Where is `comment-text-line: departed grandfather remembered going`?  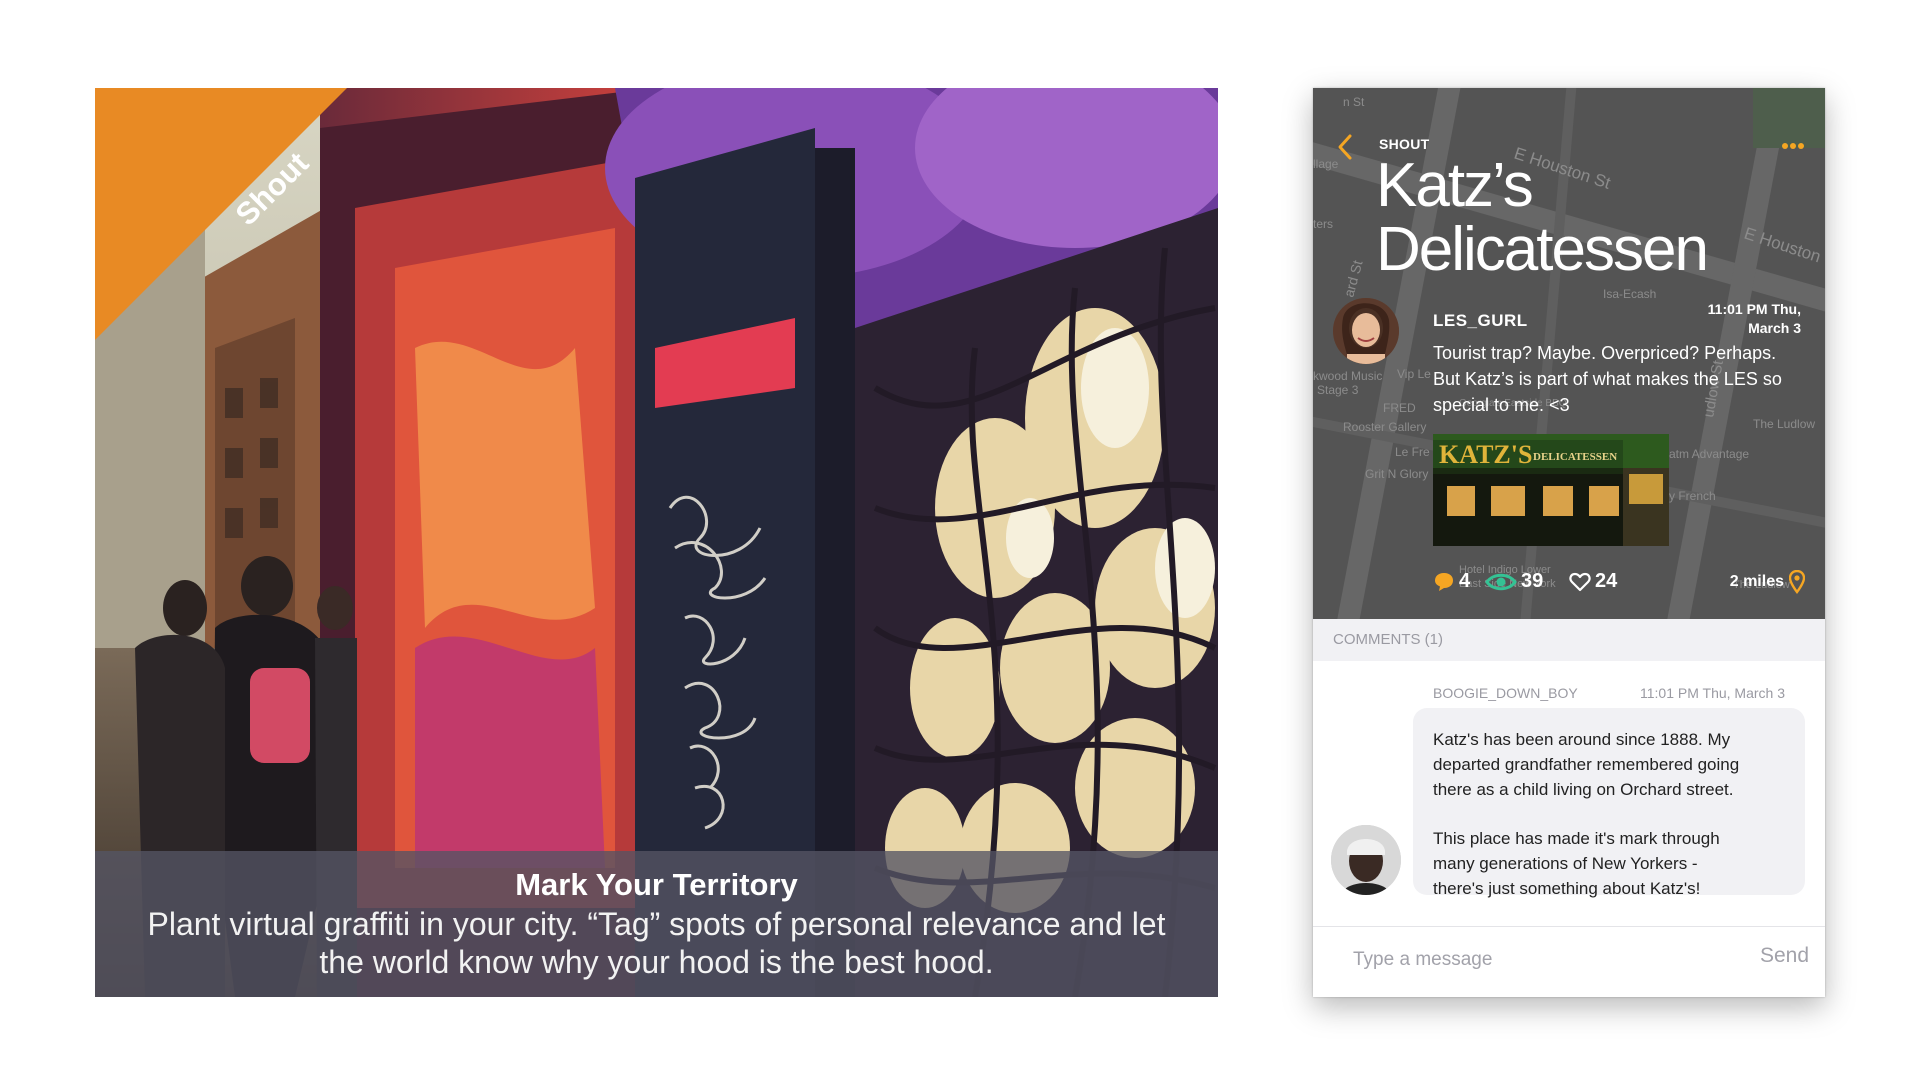
comment-text-line: departed grandfather remembered going is located at coordinates (1586, 764).